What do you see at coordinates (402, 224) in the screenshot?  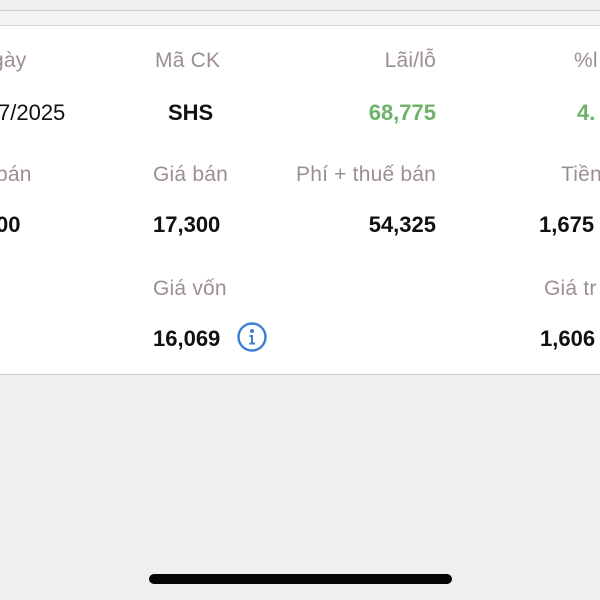 I see `sell-fee-tax-value: 54,325` at bounding box center [402, 224].